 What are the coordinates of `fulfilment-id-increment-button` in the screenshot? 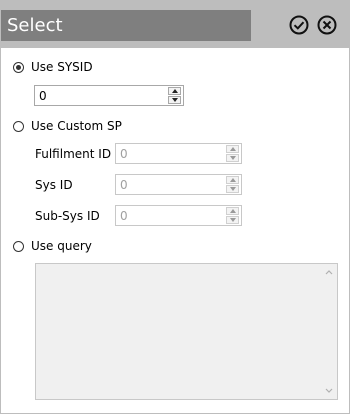 It's located at (232, 149).